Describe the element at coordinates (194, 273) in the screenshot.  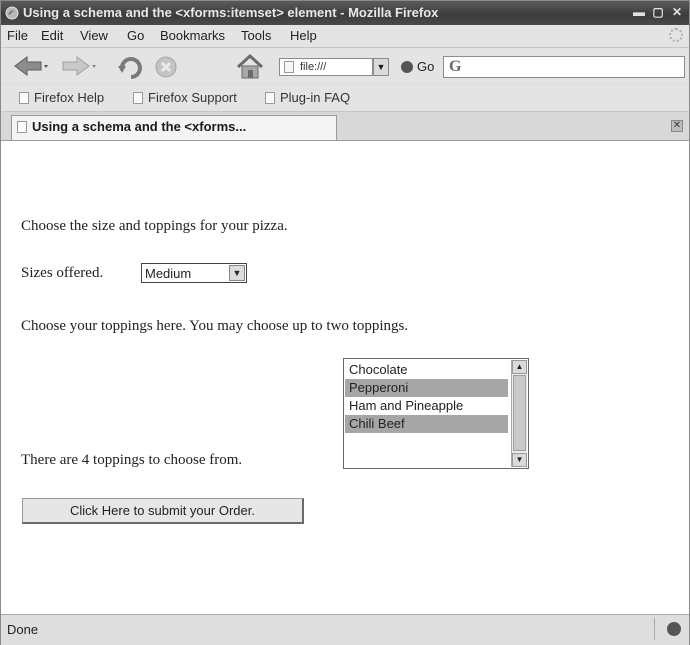
I see `size-select: Medium ▼` at that location.